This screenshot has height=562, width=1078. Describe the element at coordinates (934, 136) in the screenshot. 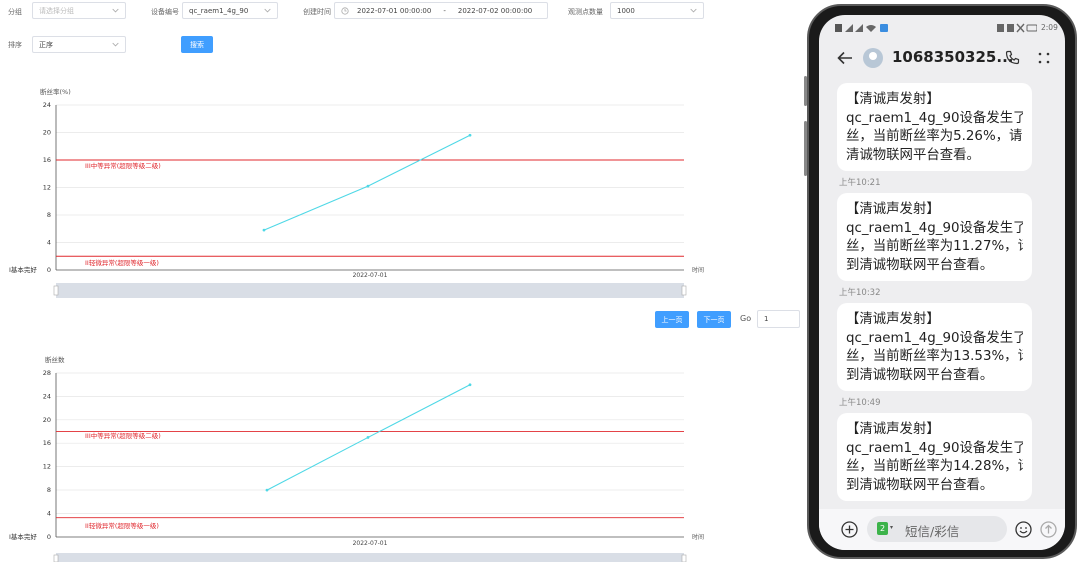

I see `message-line: 丝，当前断丝率为5.26%，请到` at that location.